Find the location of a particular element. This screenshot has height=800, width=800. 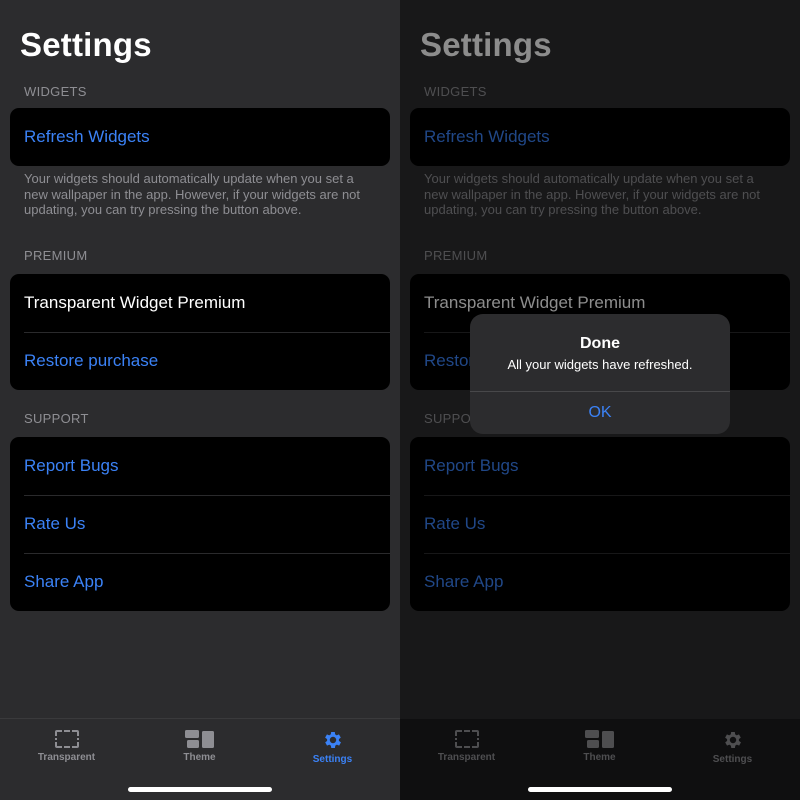

rate-us-button: Rate Us is located at coordinates (200, 524).